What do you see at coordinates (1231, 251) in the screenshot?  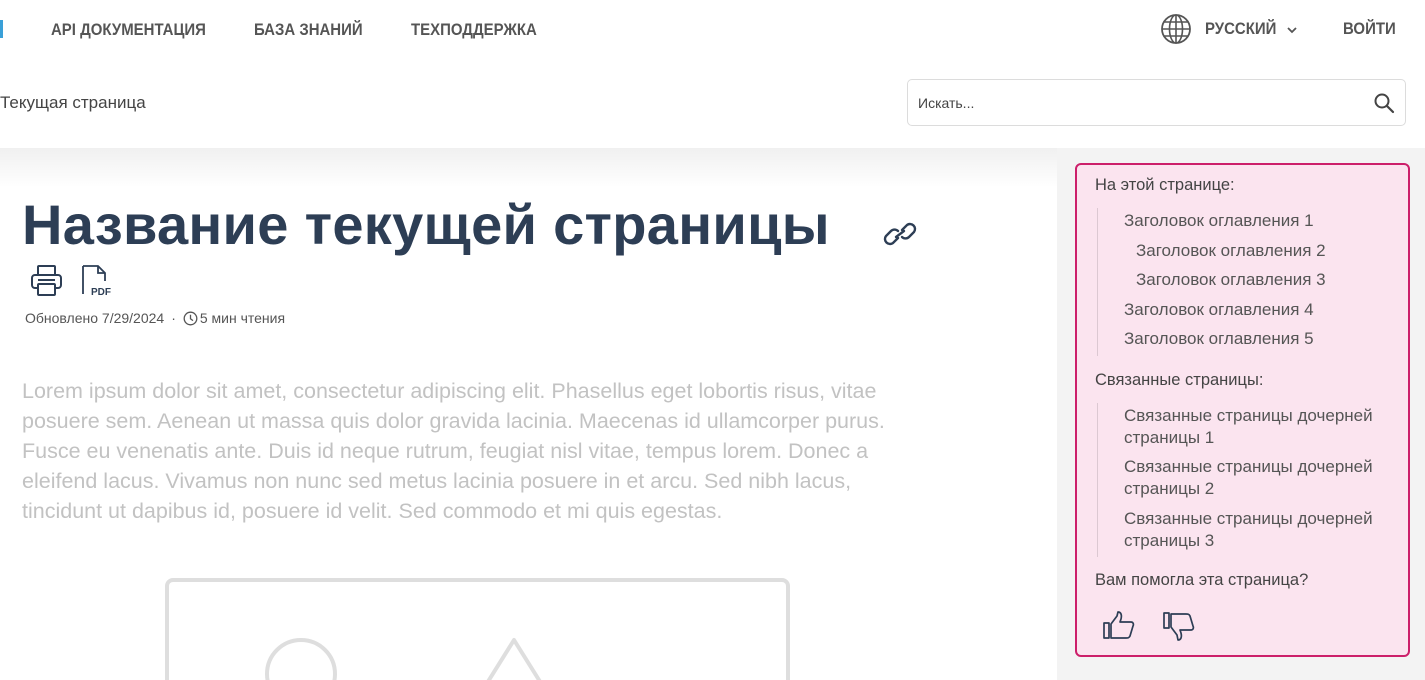 I see `toc-item-2: Заголовок оглавления 2` at bounding box center [1231, 251].